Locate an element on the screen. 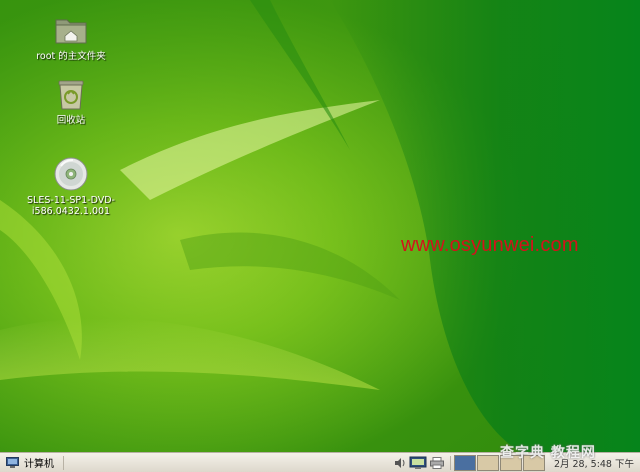 This screenshot has width=640, height=472. desktop-icon-label: 回收站 is located at coordinates (71, 120).